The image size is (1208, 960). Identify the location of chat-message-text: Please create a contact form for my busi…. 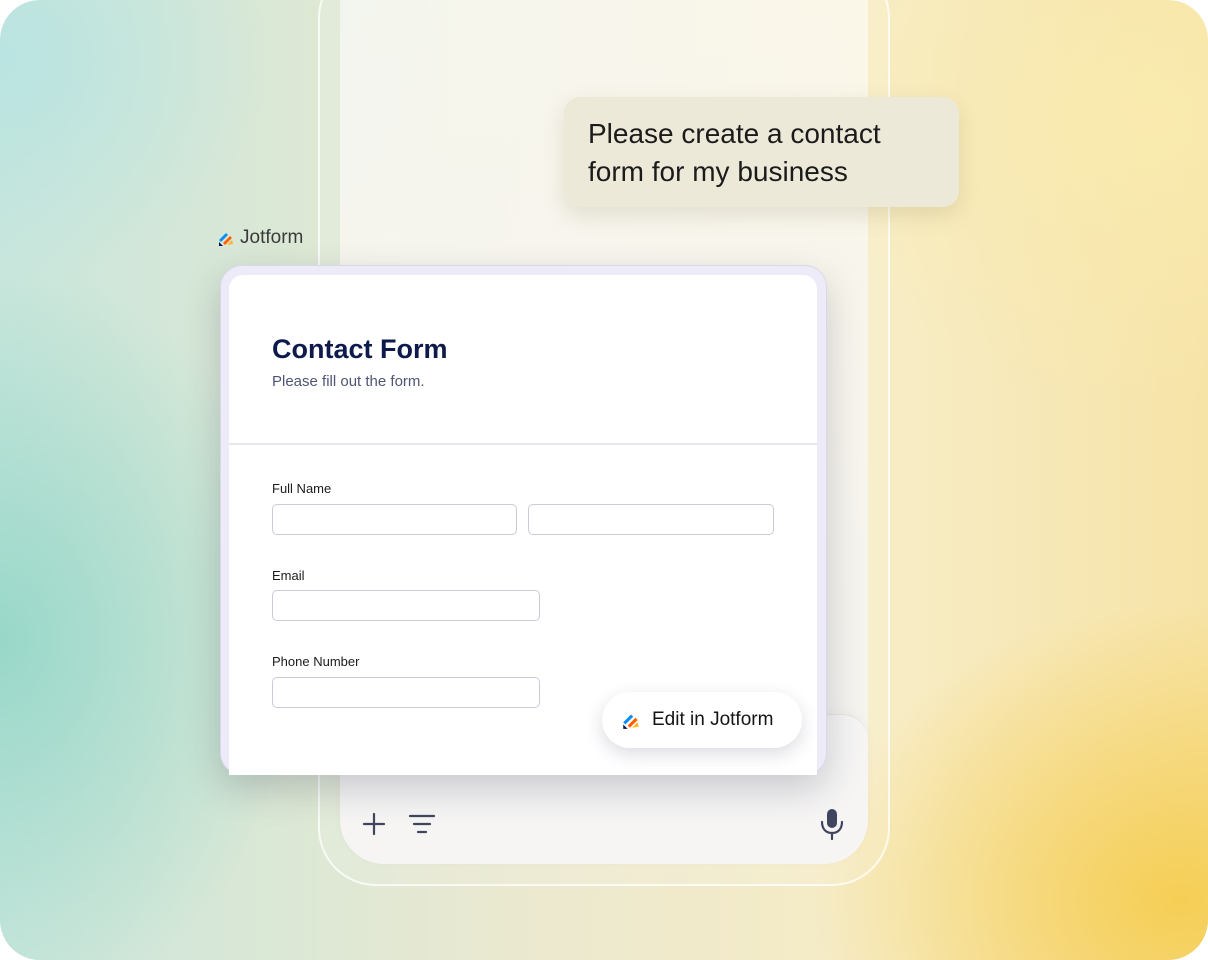
(734, 152).